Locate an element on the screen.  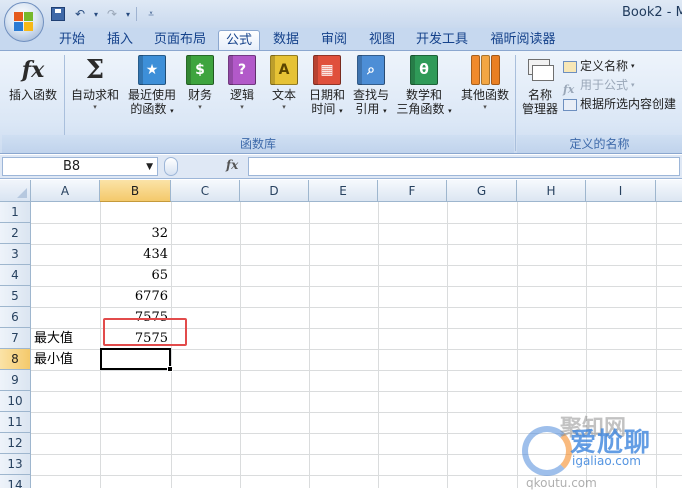
formula-bar-controls: fx is located at coordinates (205, 166).